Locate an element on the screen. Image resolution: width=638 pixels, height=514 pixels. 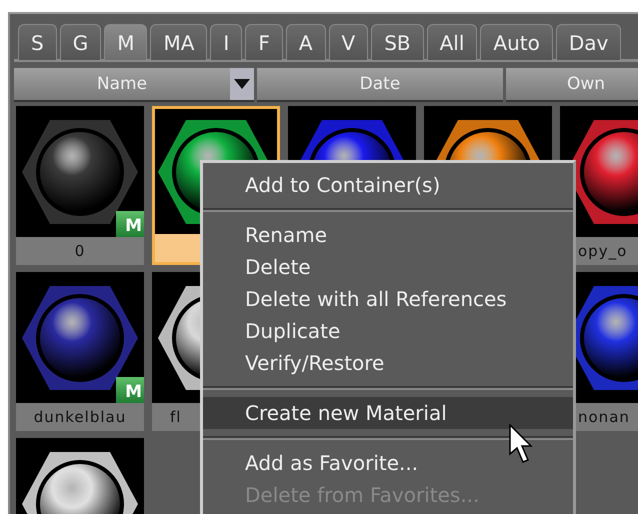
material-name: 0 is located at coordinates (80, 251).